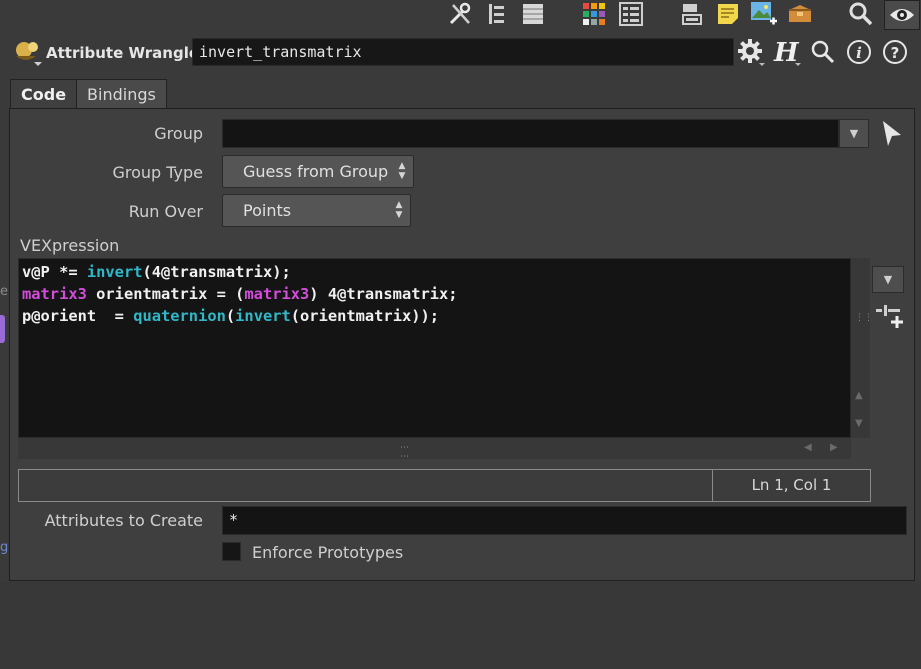  I want to click on question-icon: ?, so click(895, 52).